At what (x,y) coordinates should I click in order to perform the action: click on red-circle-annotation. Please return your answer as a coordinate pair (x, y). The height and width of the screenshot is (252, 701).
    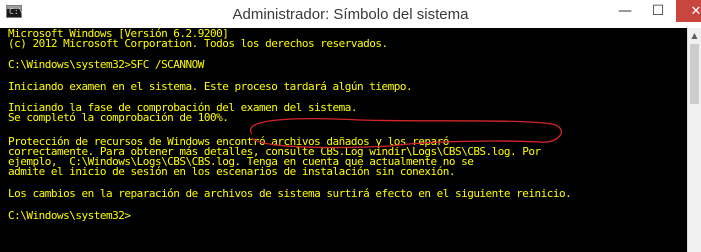
    Looking at the image, I should click on (406, 133).